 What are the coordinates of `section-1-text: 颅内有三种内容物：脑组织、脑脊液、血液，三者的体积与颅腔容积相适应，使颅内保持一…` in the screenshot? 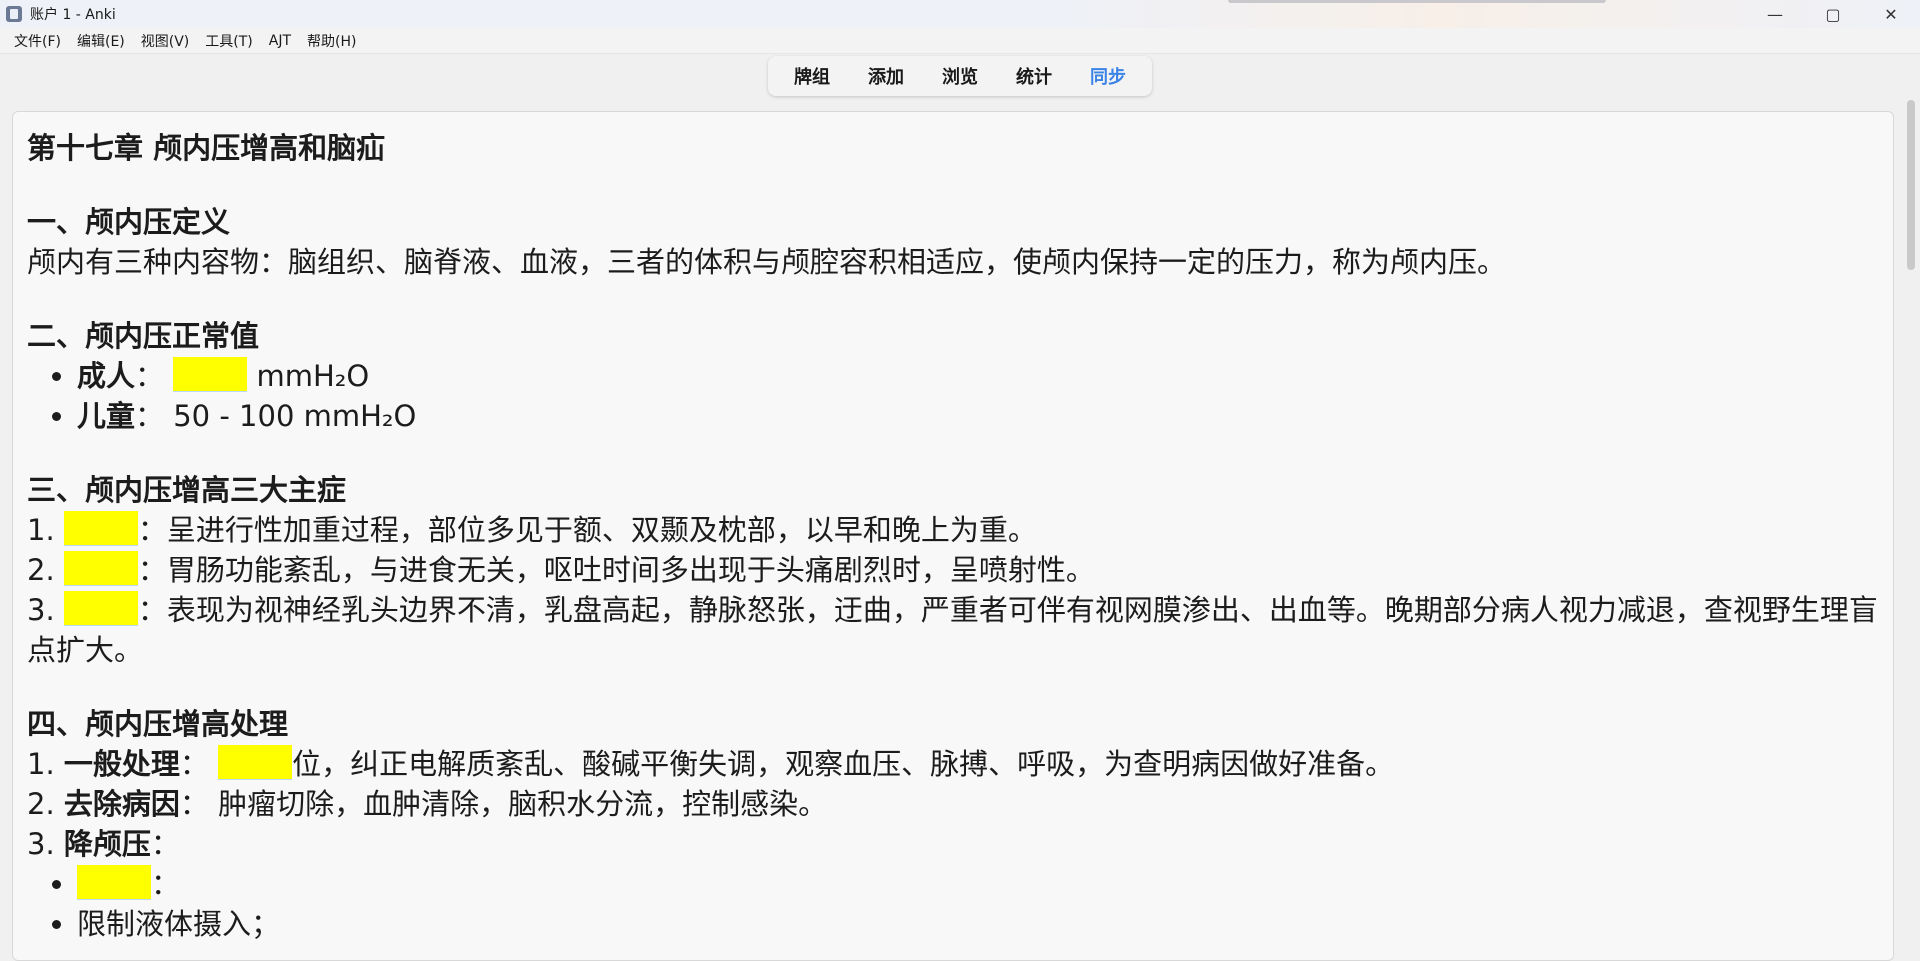 It's located at (767, 262).